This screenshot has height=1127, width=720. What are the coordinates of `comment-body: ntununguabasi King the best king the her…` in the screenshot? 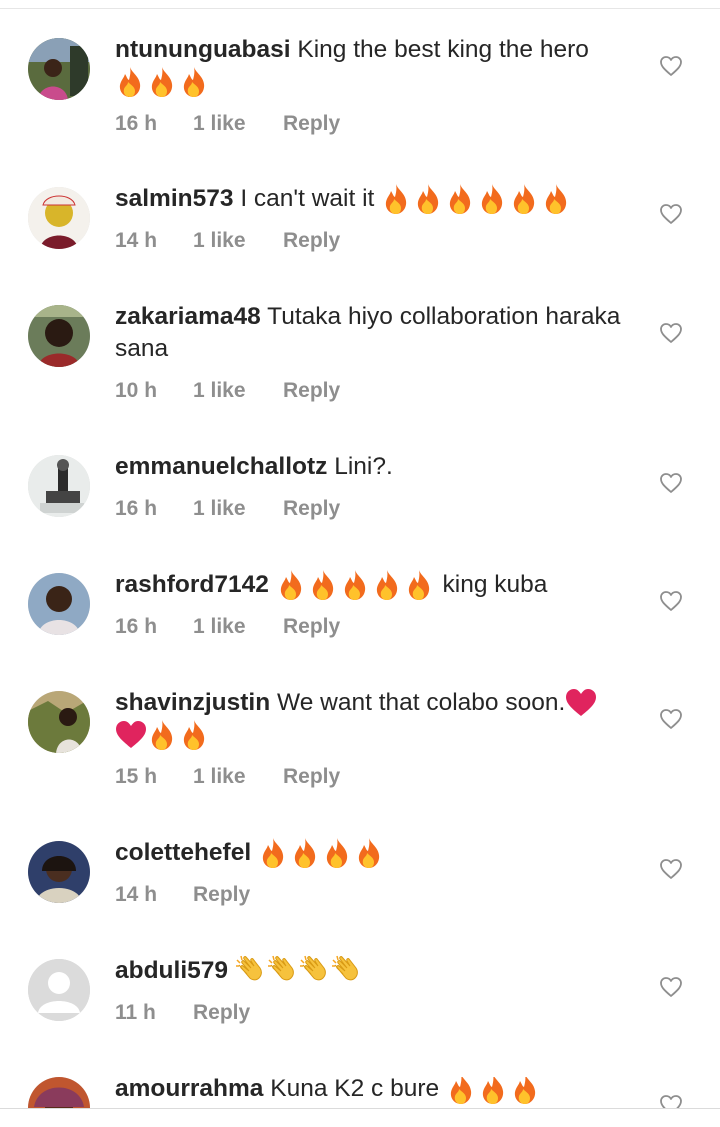 It's located at (377, 66).